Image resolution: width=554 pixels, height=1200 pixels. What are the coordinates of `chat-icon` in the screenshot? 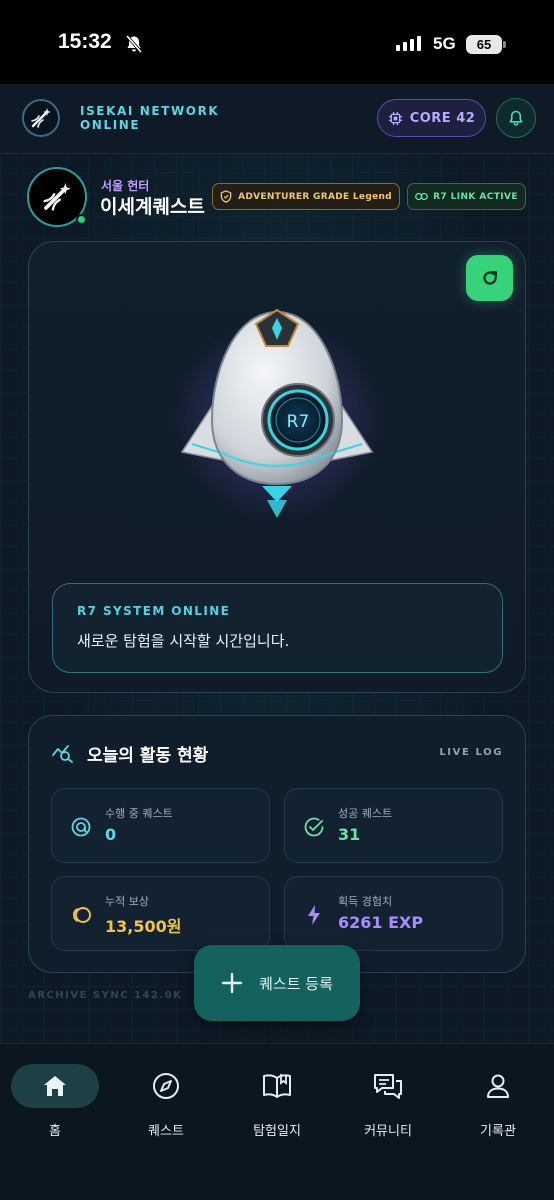 It's located at (388, 1086).